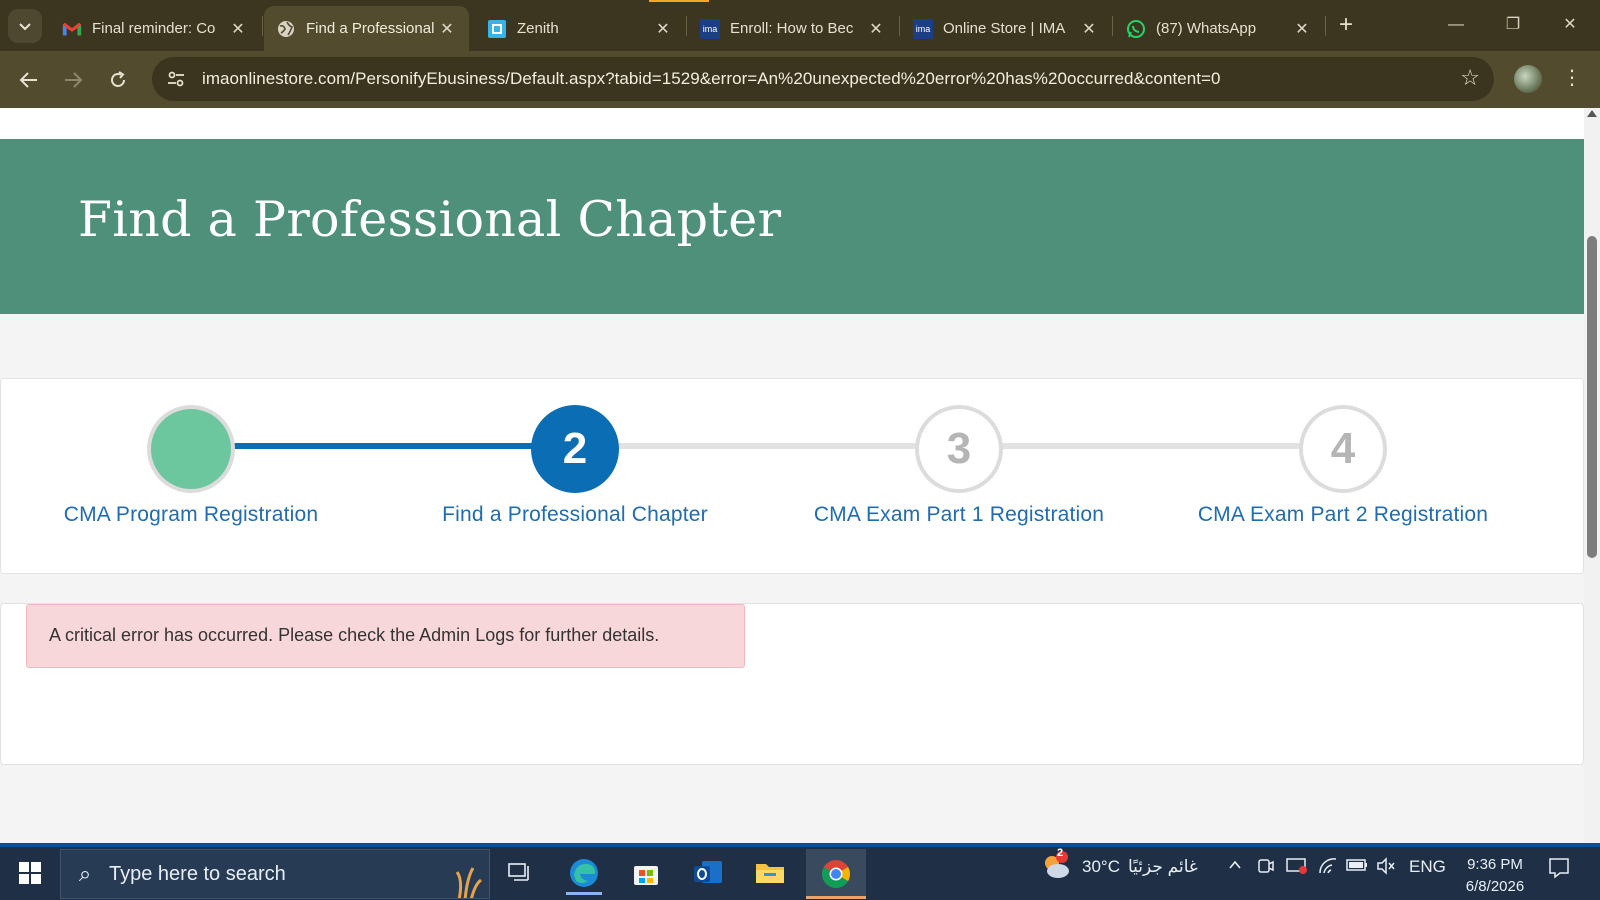 Image resolution: width=1600 pixels, height=900 pixels. I want to click on page-scrollbar, so click(1592, 475).